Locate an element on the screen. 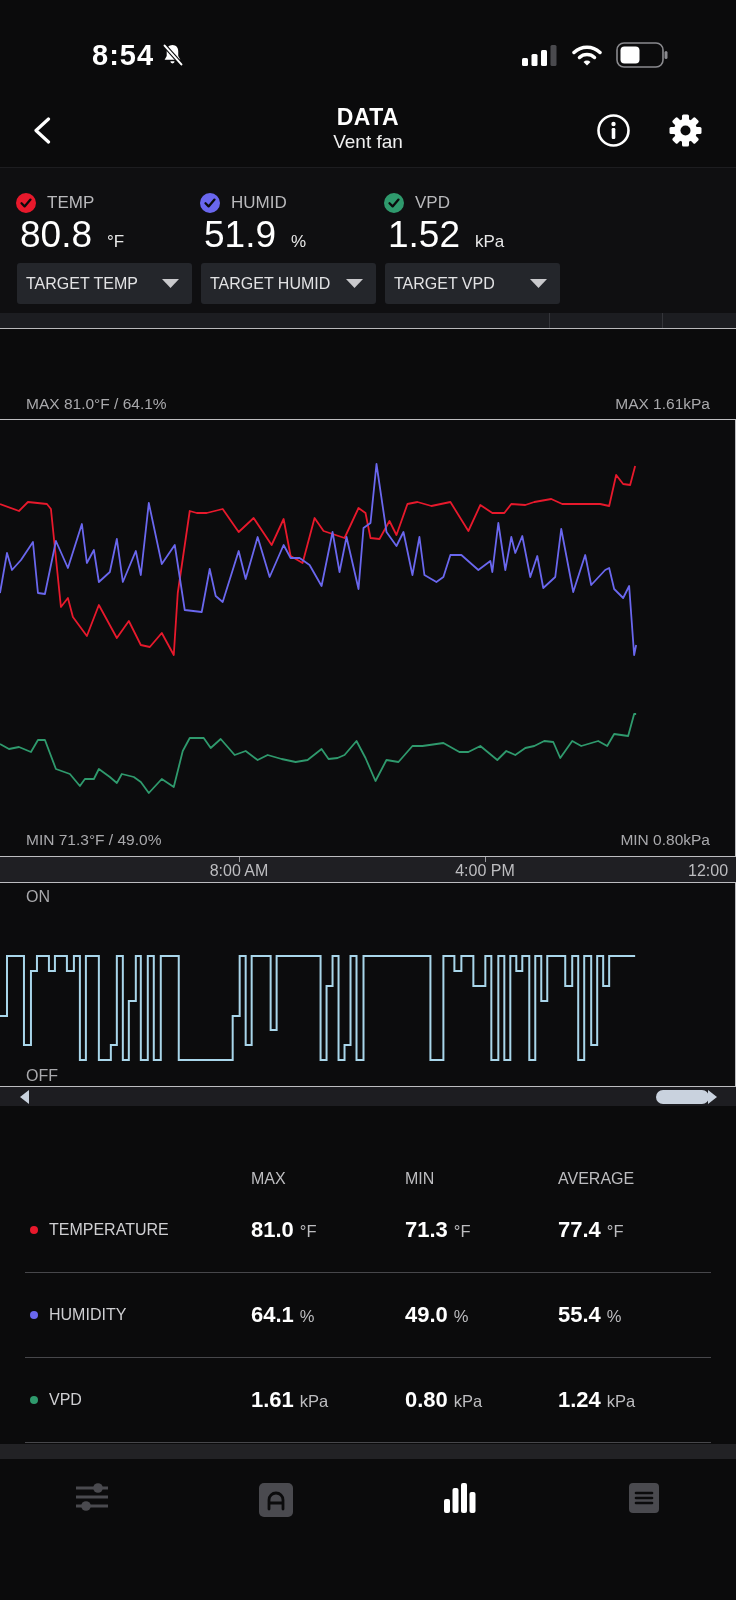 This screenshot has height=1600, width=736. scroll-left-arrow-icon is located at coordinates (24, 1096).